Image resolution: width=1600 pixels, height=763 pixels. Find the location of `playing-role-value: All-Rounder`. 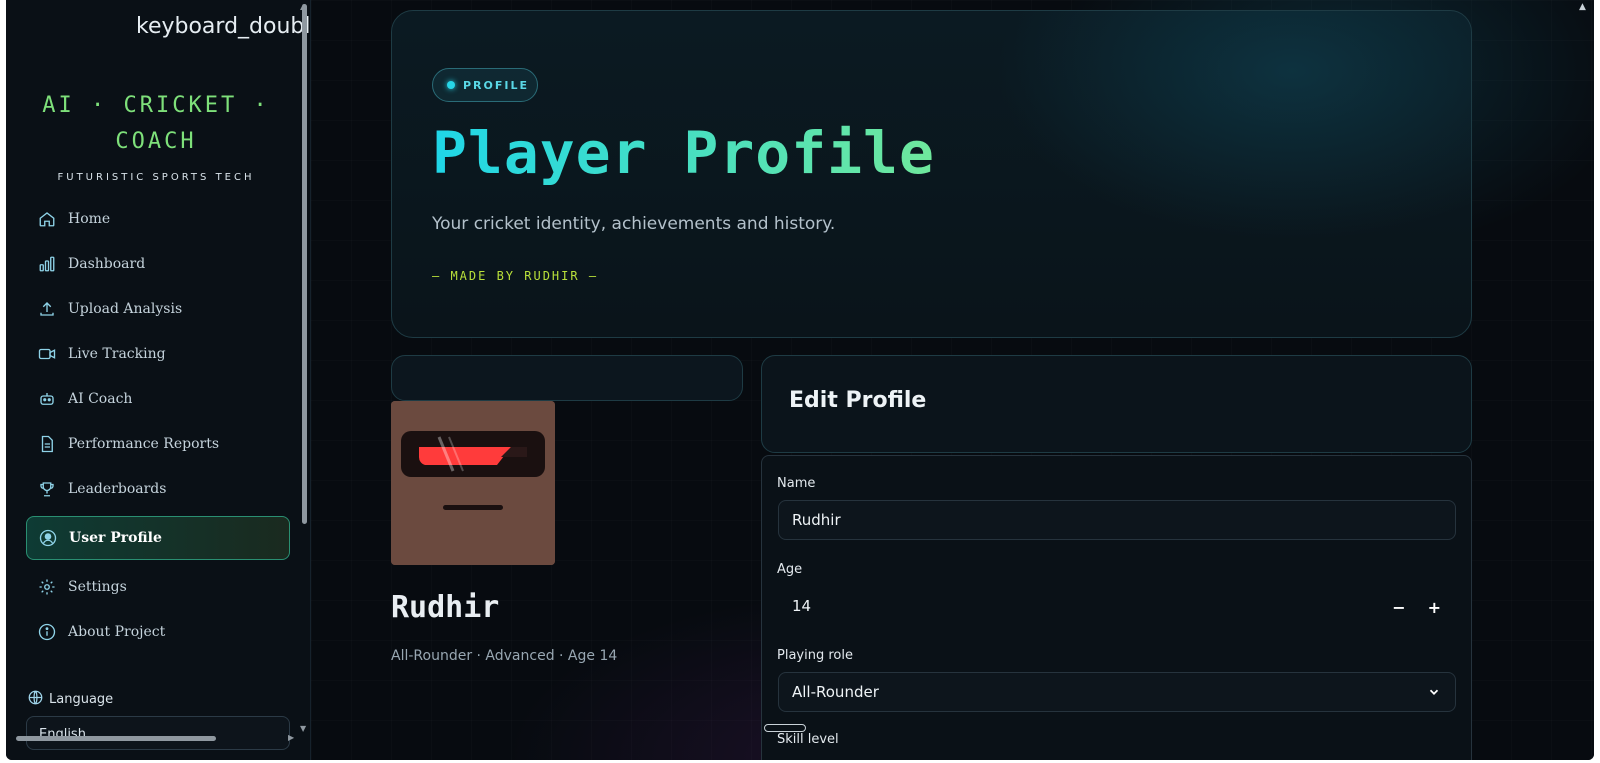

playing-role-value: All-Rounder is located at coordinates (835, 692).